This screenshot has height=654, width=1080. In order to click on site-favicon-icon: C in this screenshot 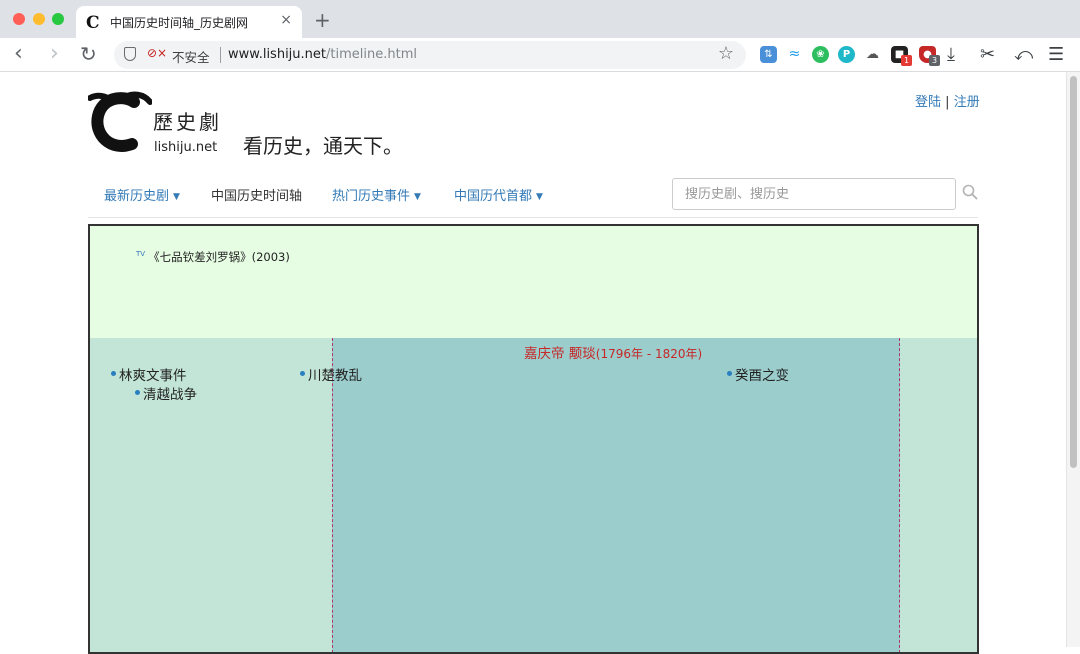, I will do `click(93, 23)`.